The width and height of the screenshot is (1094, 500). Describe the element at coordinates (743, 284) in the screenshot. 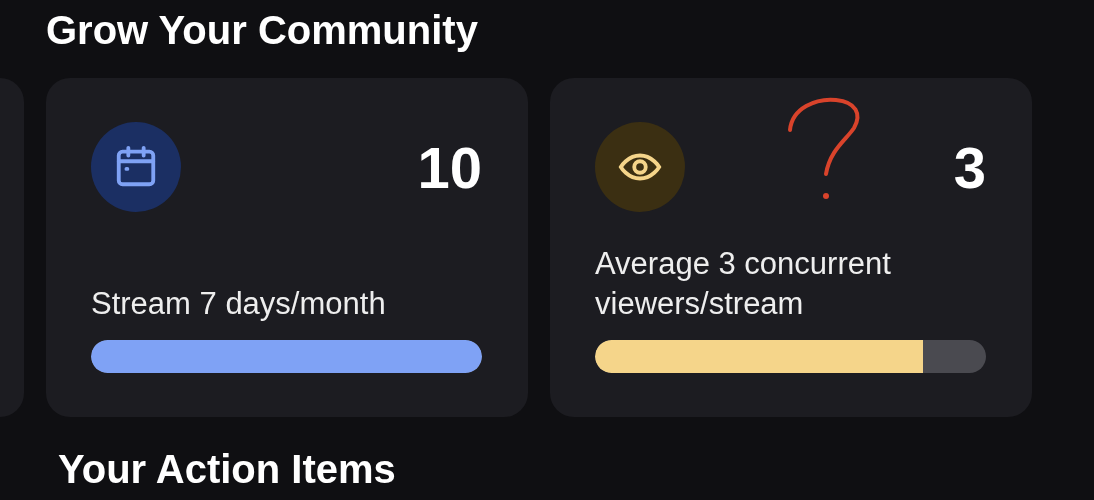

I see `goal-label: Average 3 concurrent viewers/stream` at that location.